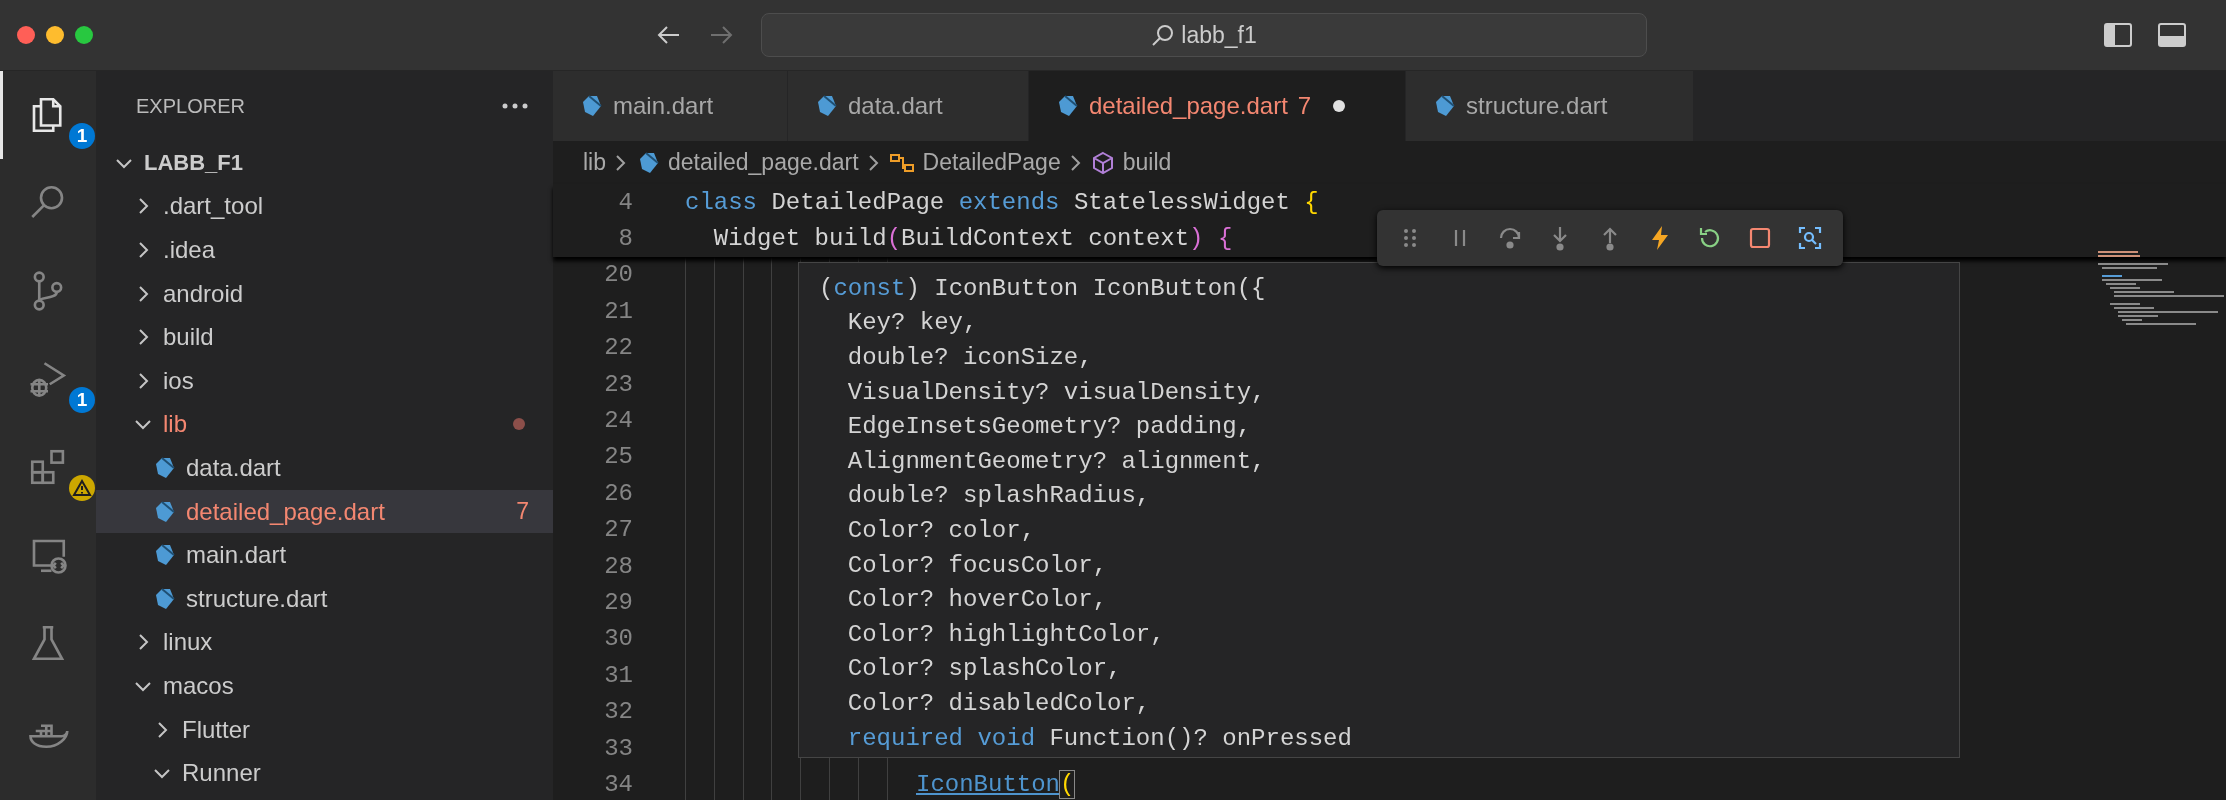 This screenshot has width=2226, height=800. What do you see at coordinates (618, 348) in the screenshot?
I see `line-number: 22` at bounding box center [618, 348].